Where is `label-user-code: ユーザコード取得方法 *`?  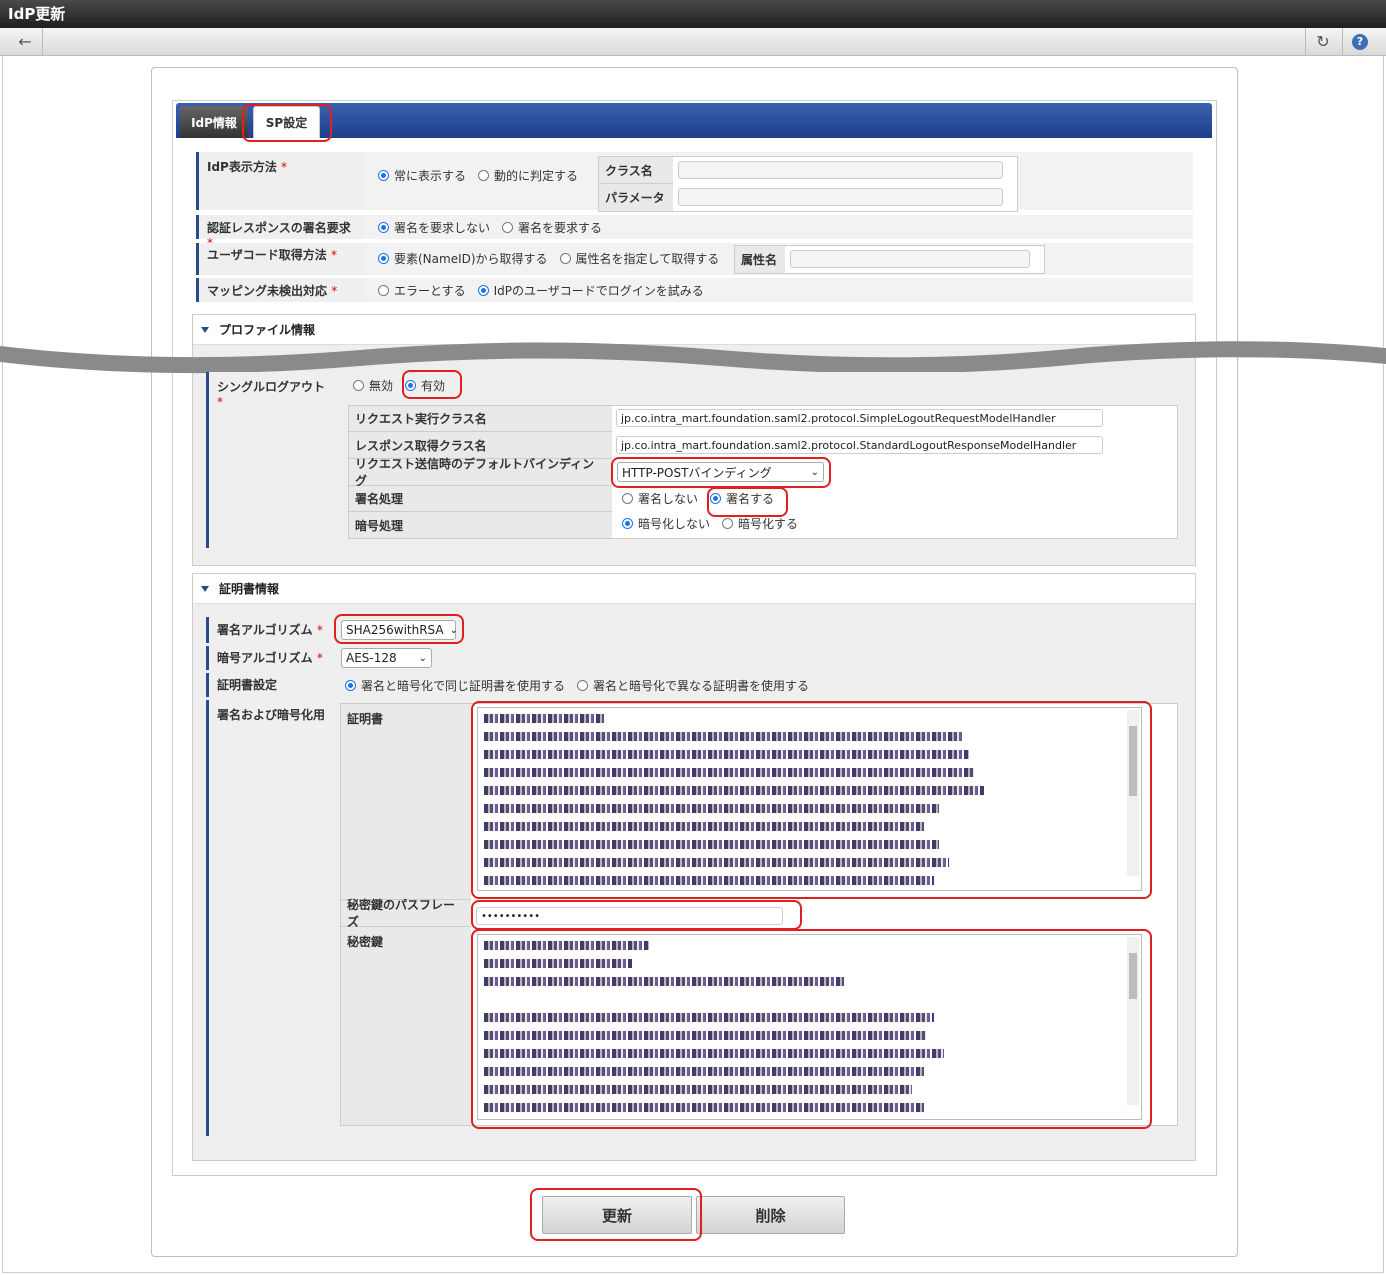 label-user-code: ユーザコード取得方法 * is located at coordinates (281, 259).